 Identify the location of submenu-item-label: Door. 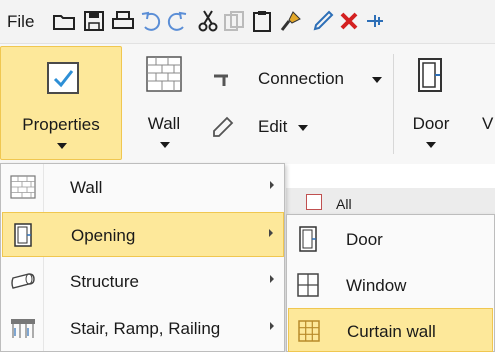
(364, 239).